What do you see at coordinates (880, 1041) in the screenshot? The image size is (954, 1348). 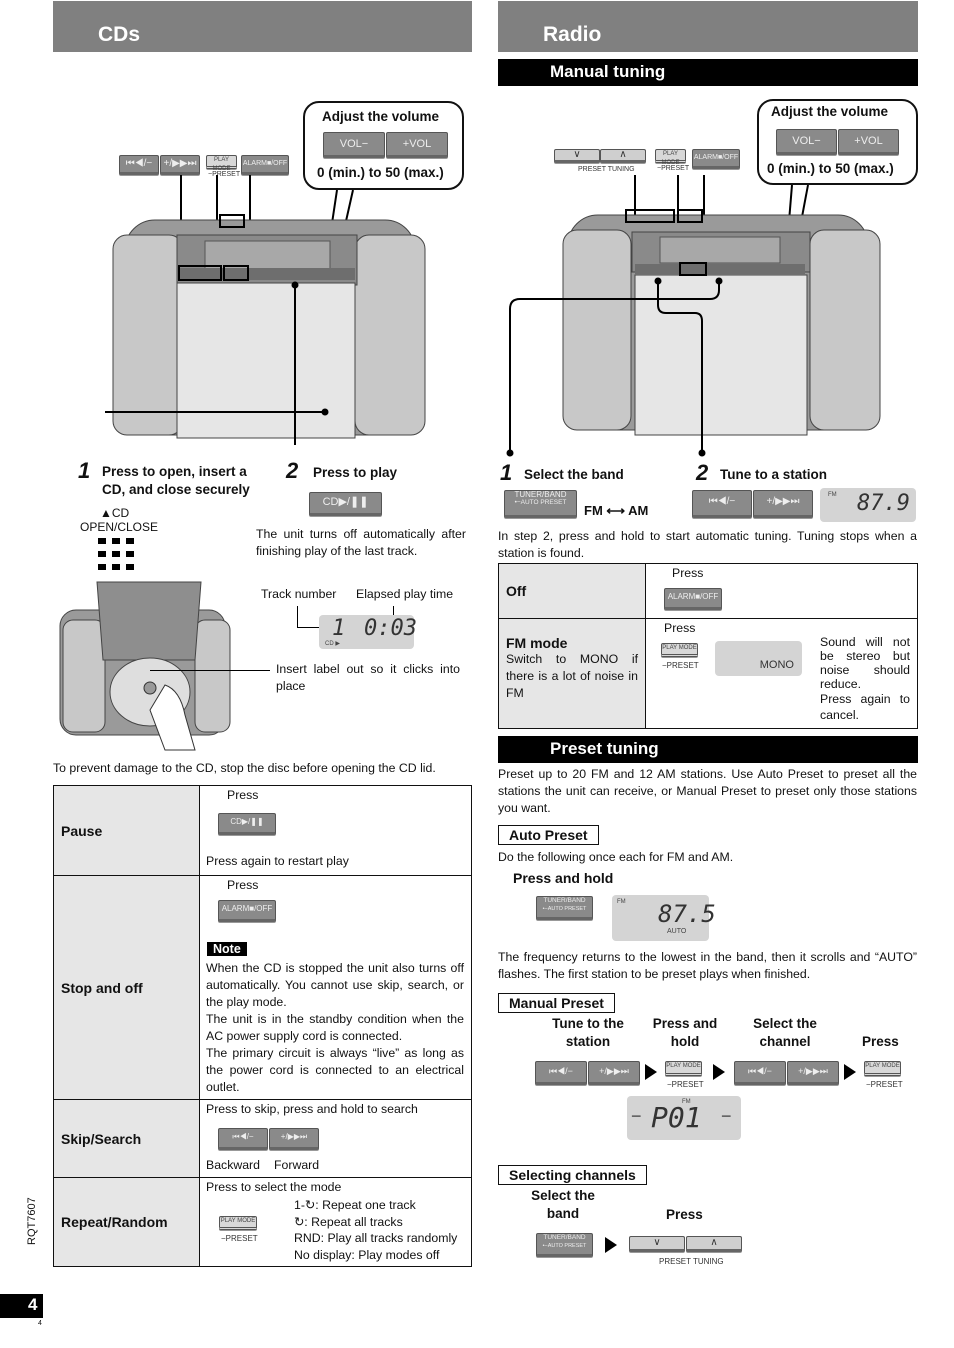 I see `manual-step: Press` at bounding box center [880, 1041].